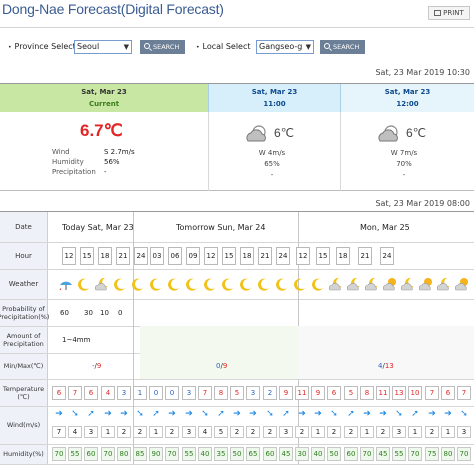  Describe the element at coordinates (156, 393) in the screenshot. I see `temperature-cell: 0` at that location.